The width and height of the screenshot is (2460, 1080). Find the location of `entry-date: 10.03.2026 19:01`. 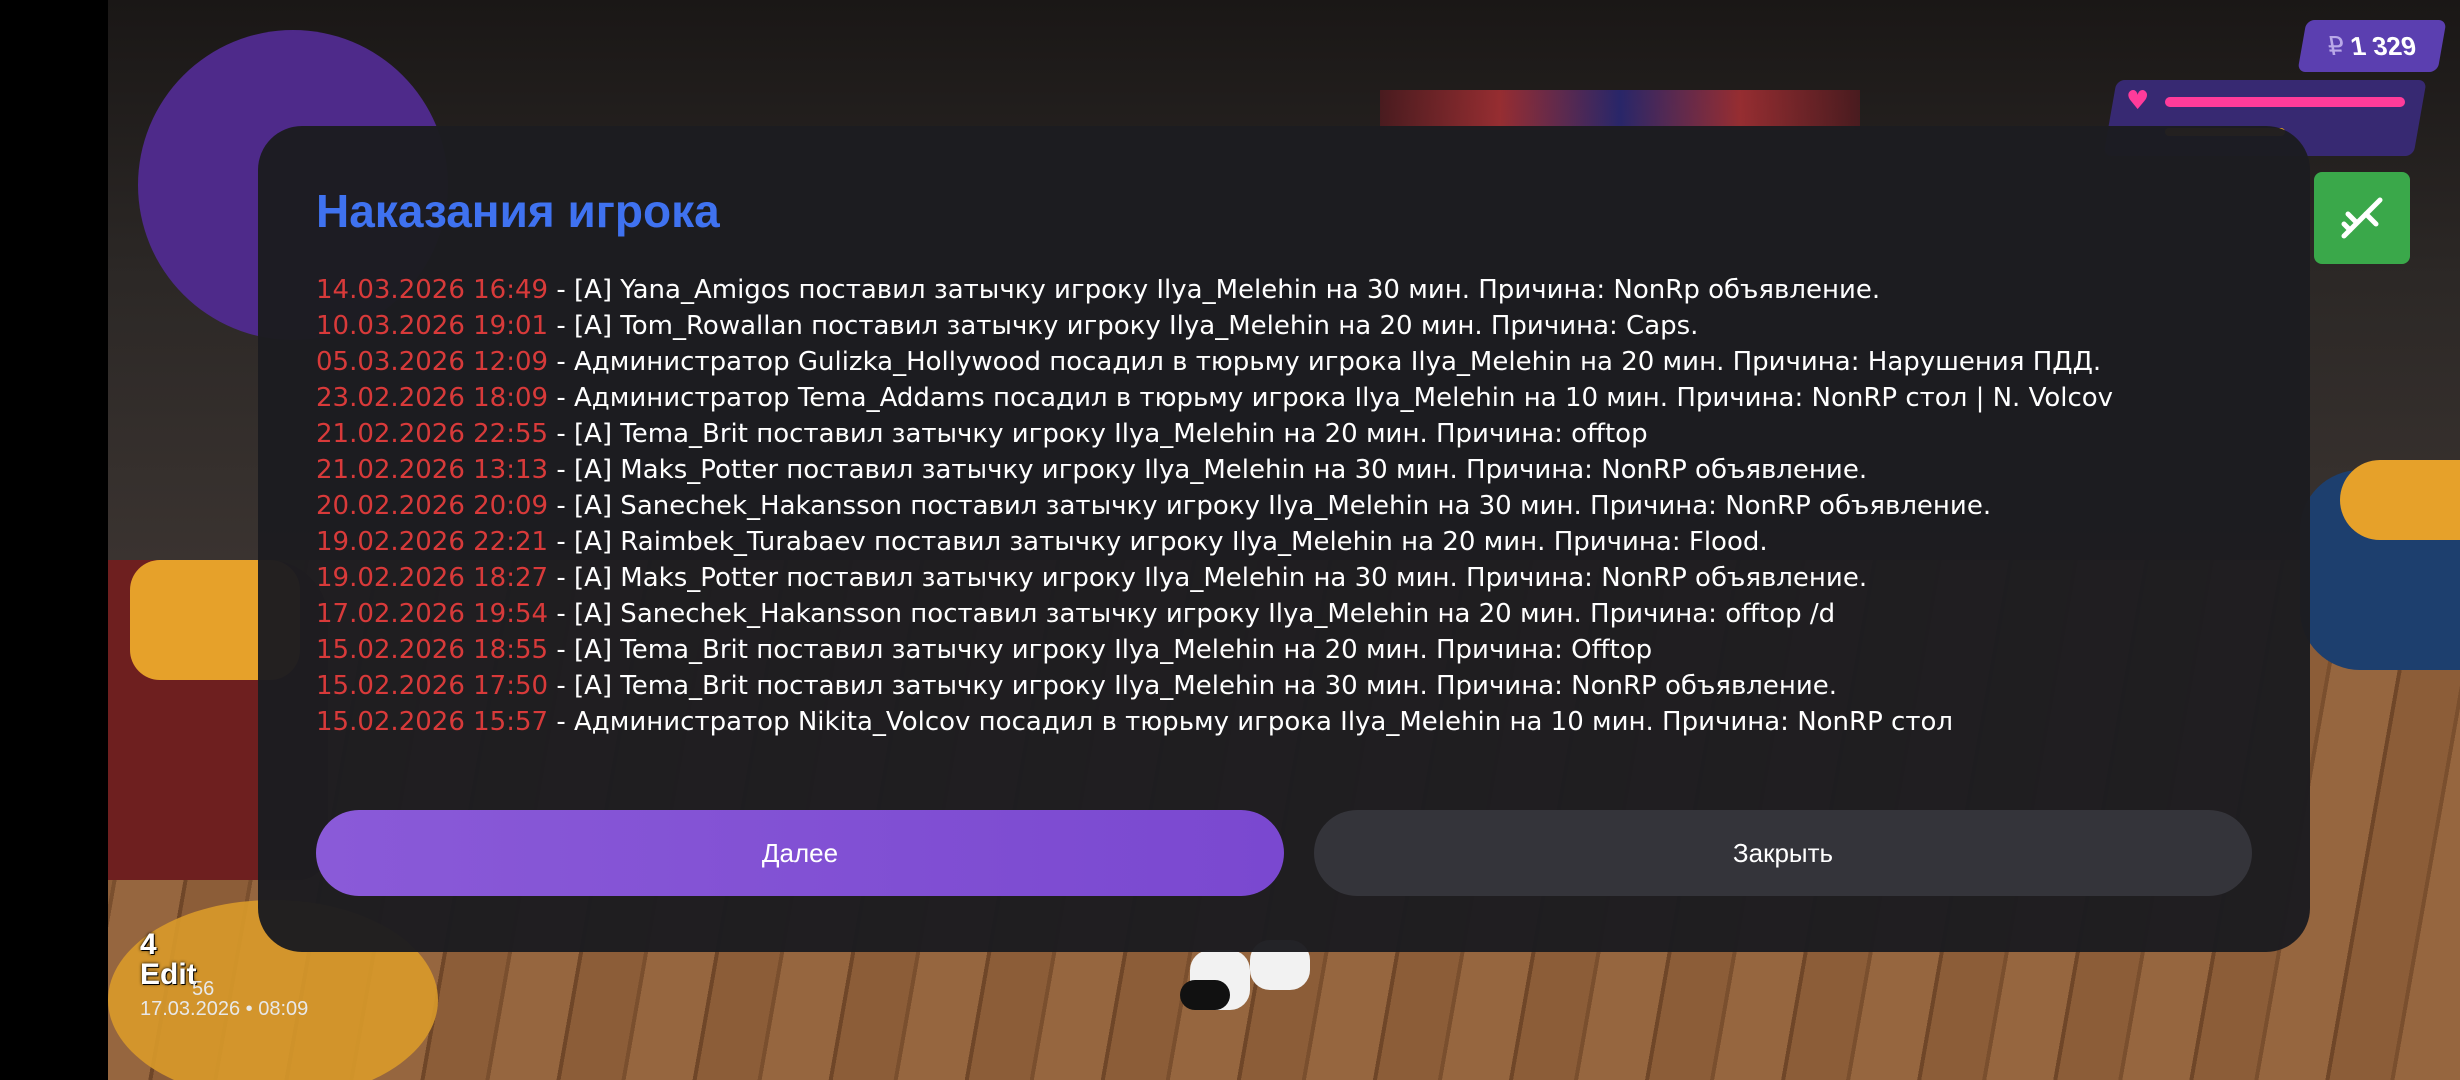

entry-date: 10.03.2026 19:01 is located at coordinates (432, 326).